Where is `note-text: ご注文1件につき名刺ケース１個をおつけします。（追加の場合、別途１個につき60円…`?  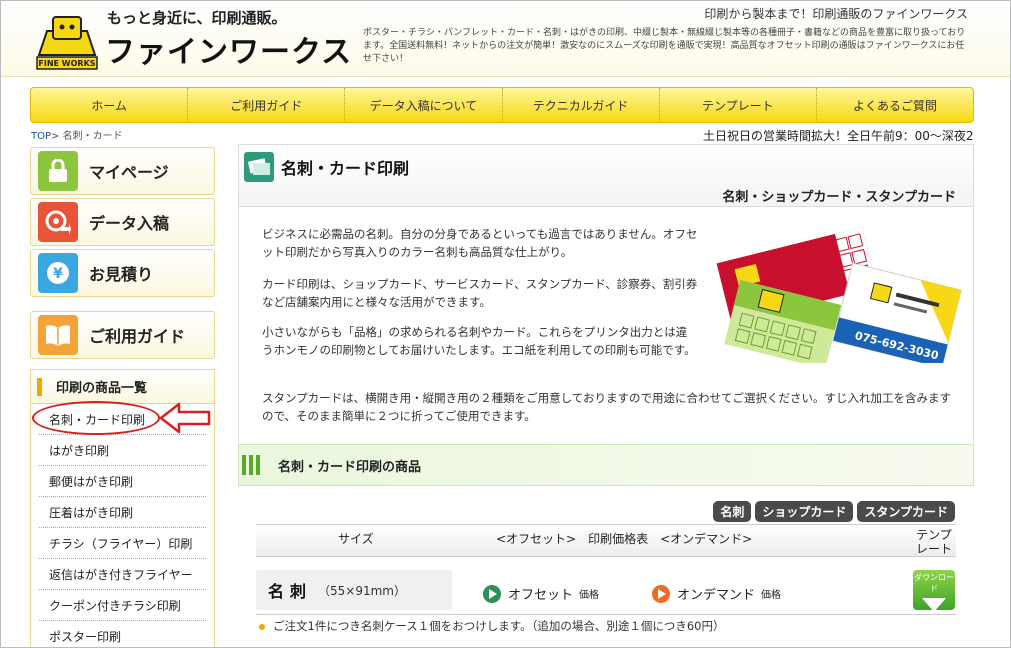 note-text: ご注文1件につき名刺ケース１個をおつけします。（追加の場合、別途１個につき60円… is located at coordinates (499, 626).